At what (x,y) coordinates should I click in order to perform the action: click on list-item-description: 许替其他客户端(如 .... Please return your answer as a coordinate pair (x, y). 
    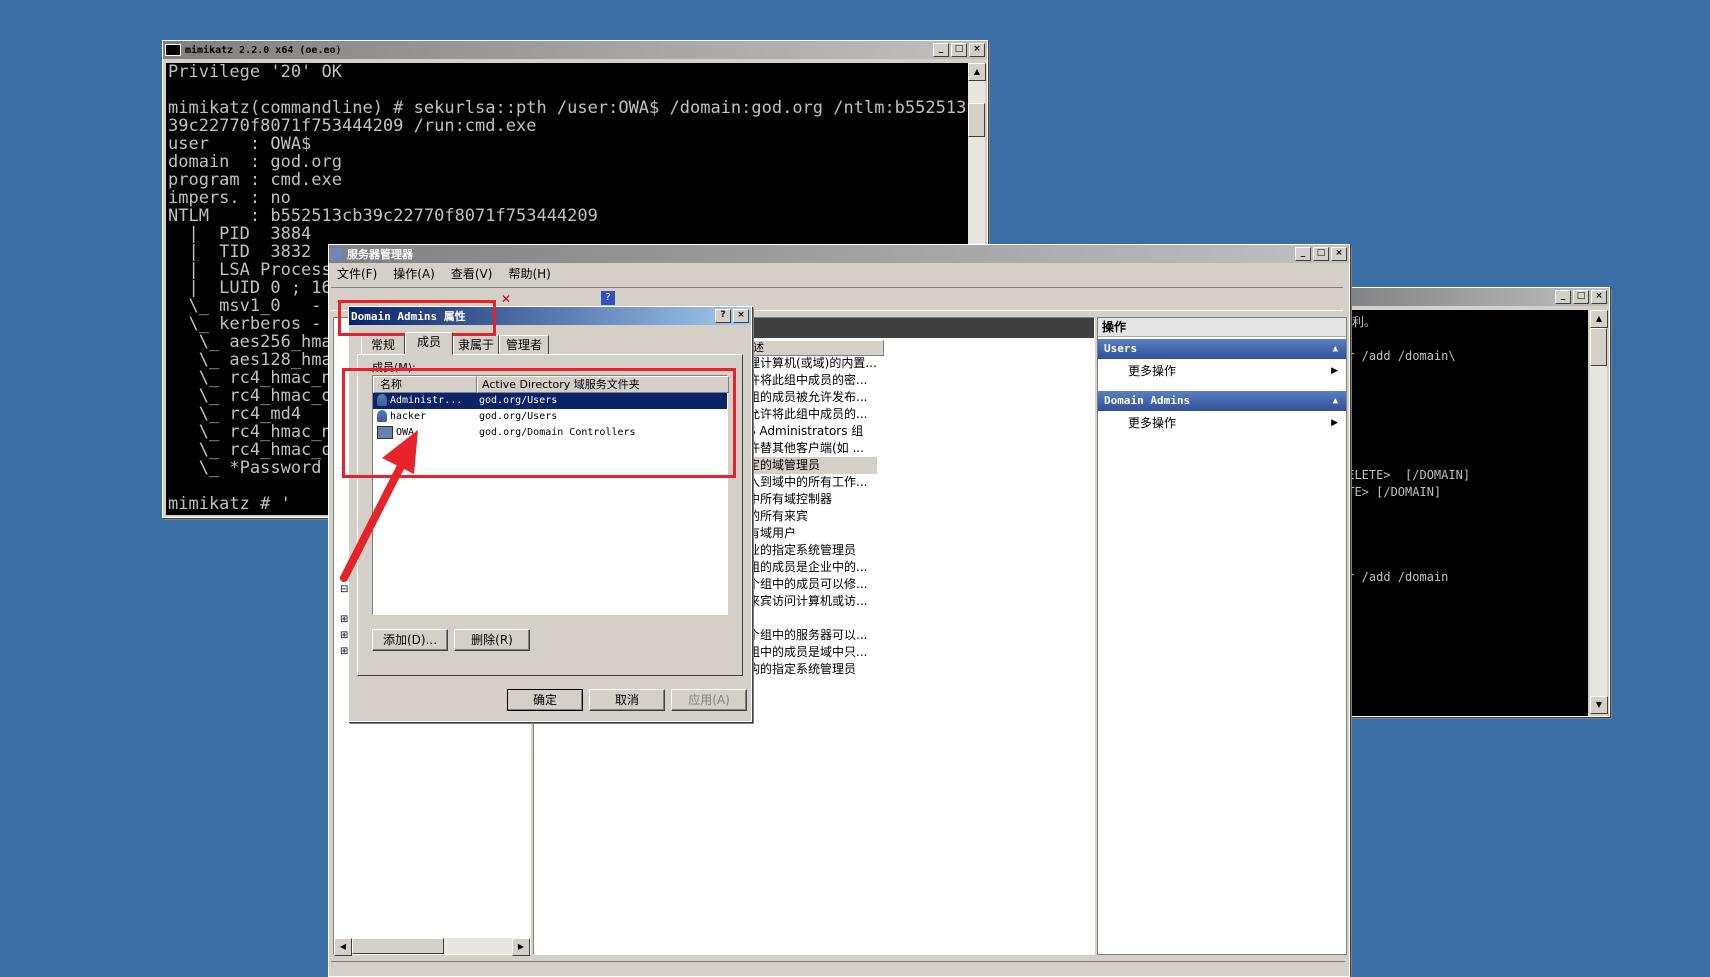
    Looking at the image, I should click on (812, 448).